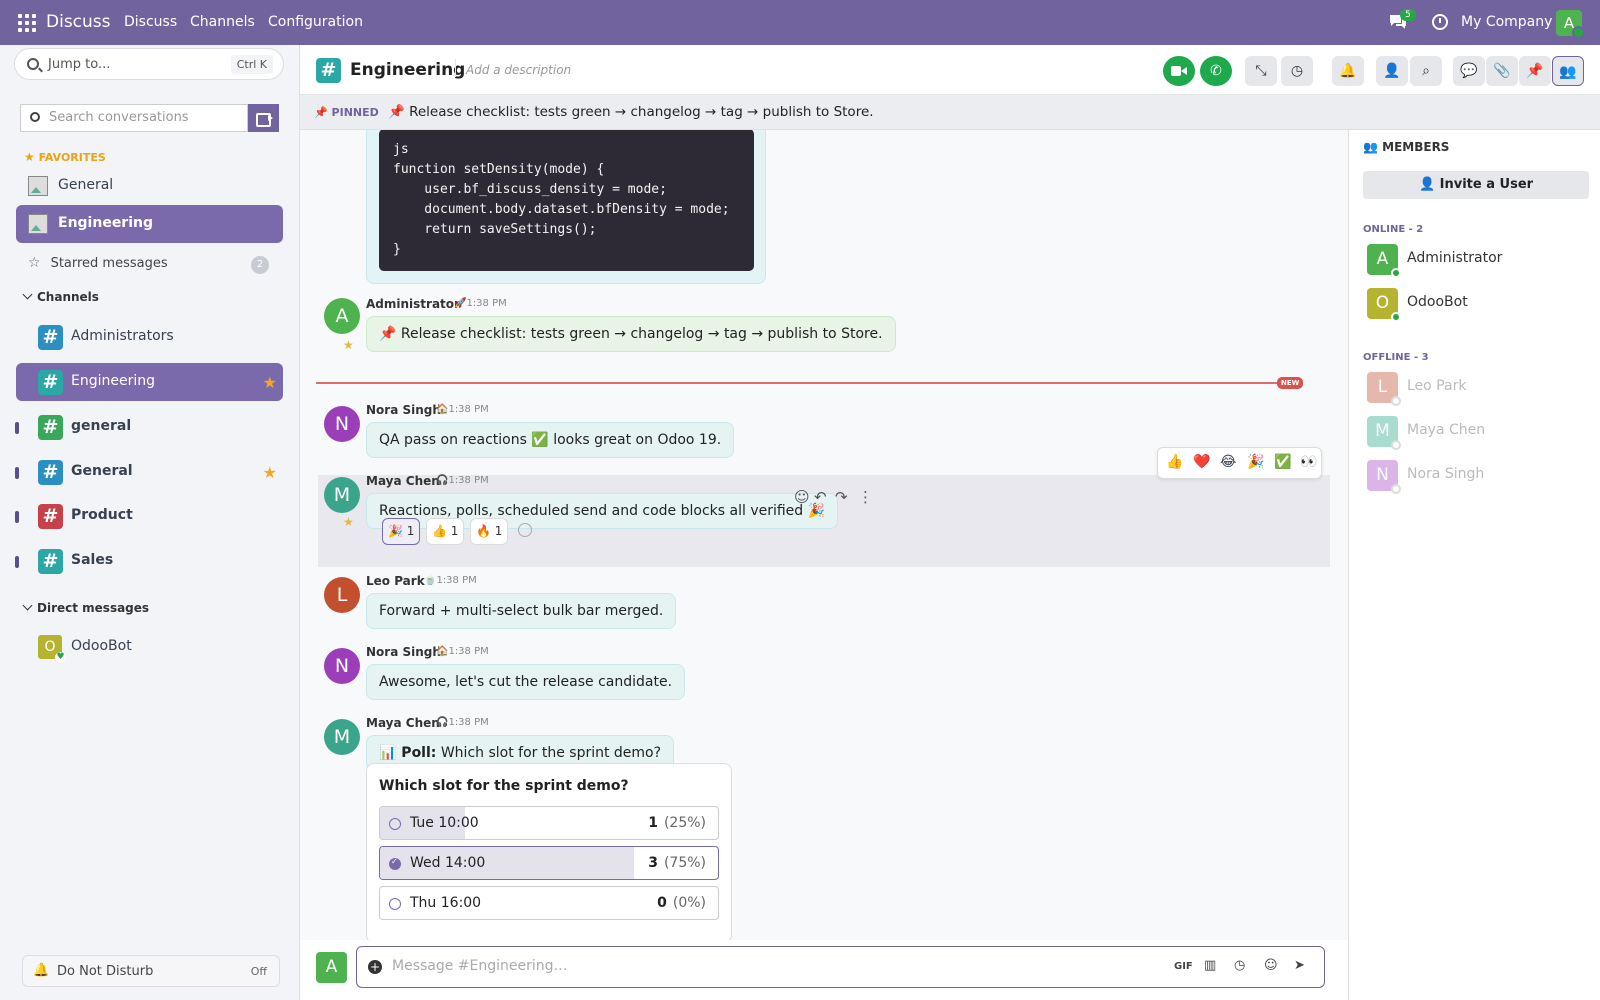 The image size is (1600, 1000). I want to click on channels-section-toggle: Channels, so click(60, 296).